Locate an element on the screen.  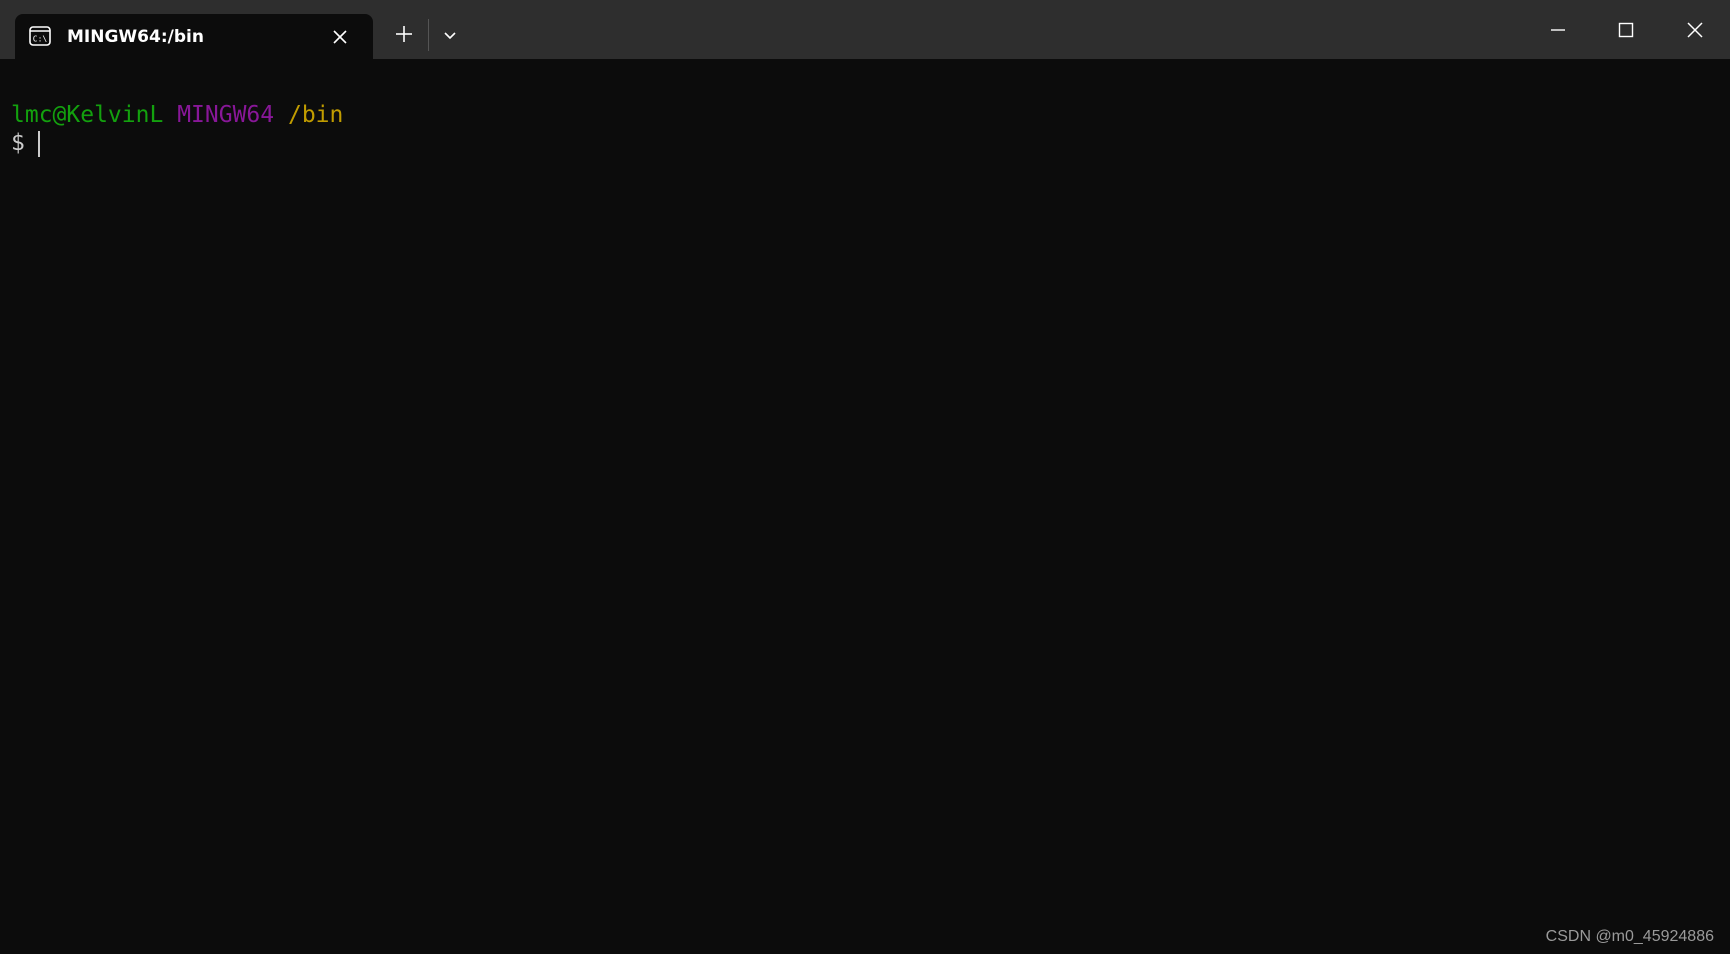
maximize-icon is located at coordinates (1626, 31).